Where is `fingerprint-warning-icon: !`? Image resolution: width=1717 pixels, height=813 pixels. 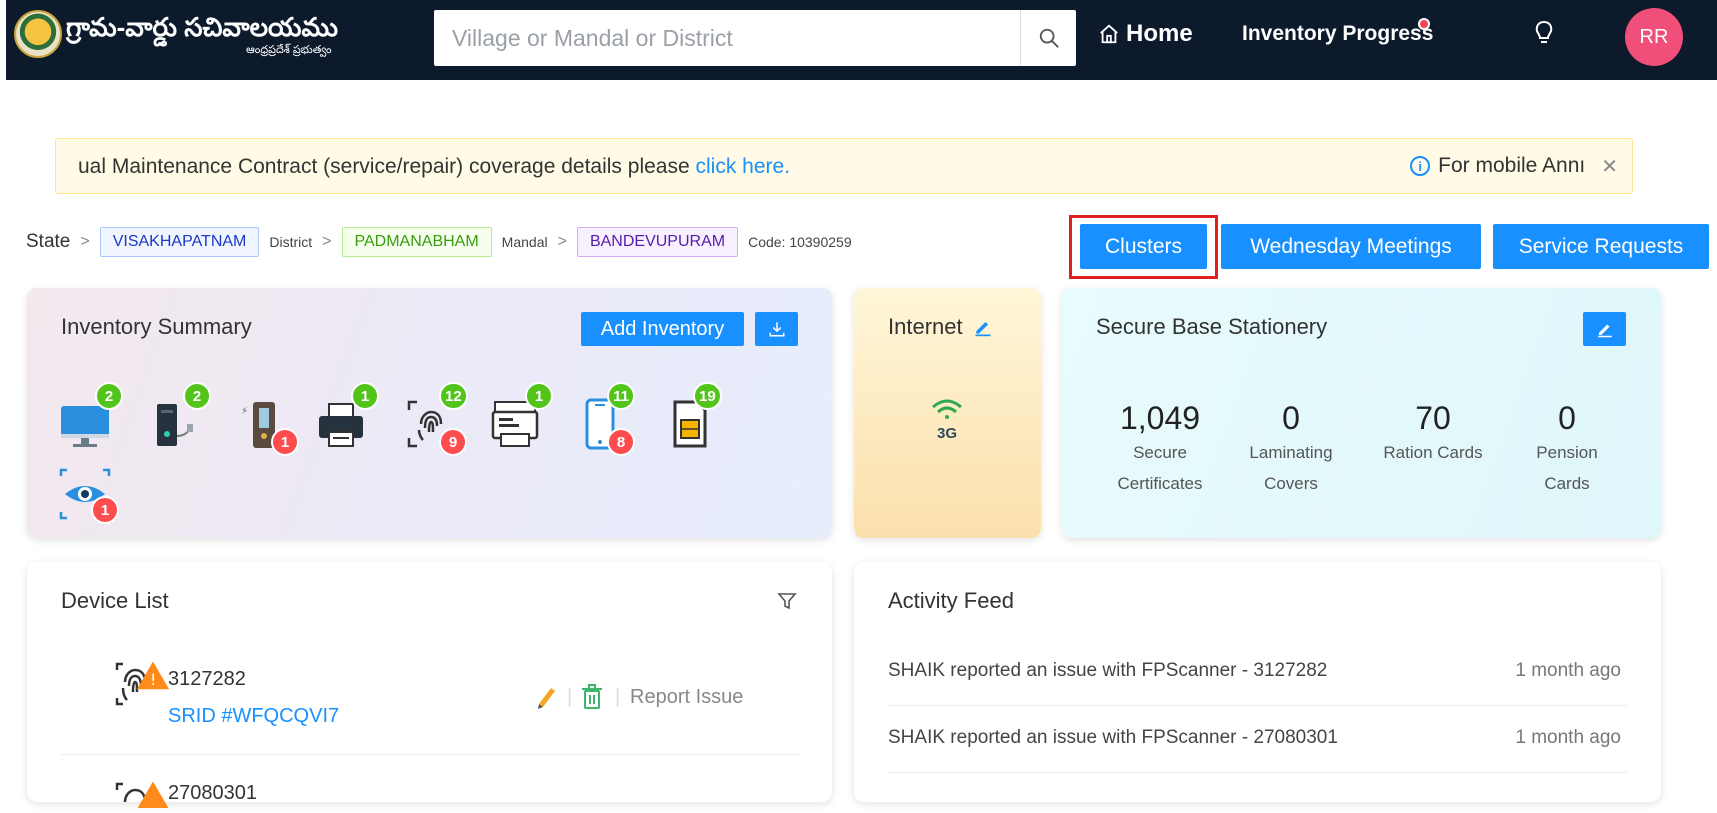
fingerprint-warning-icon: ! is located at coordinates (142, 683).